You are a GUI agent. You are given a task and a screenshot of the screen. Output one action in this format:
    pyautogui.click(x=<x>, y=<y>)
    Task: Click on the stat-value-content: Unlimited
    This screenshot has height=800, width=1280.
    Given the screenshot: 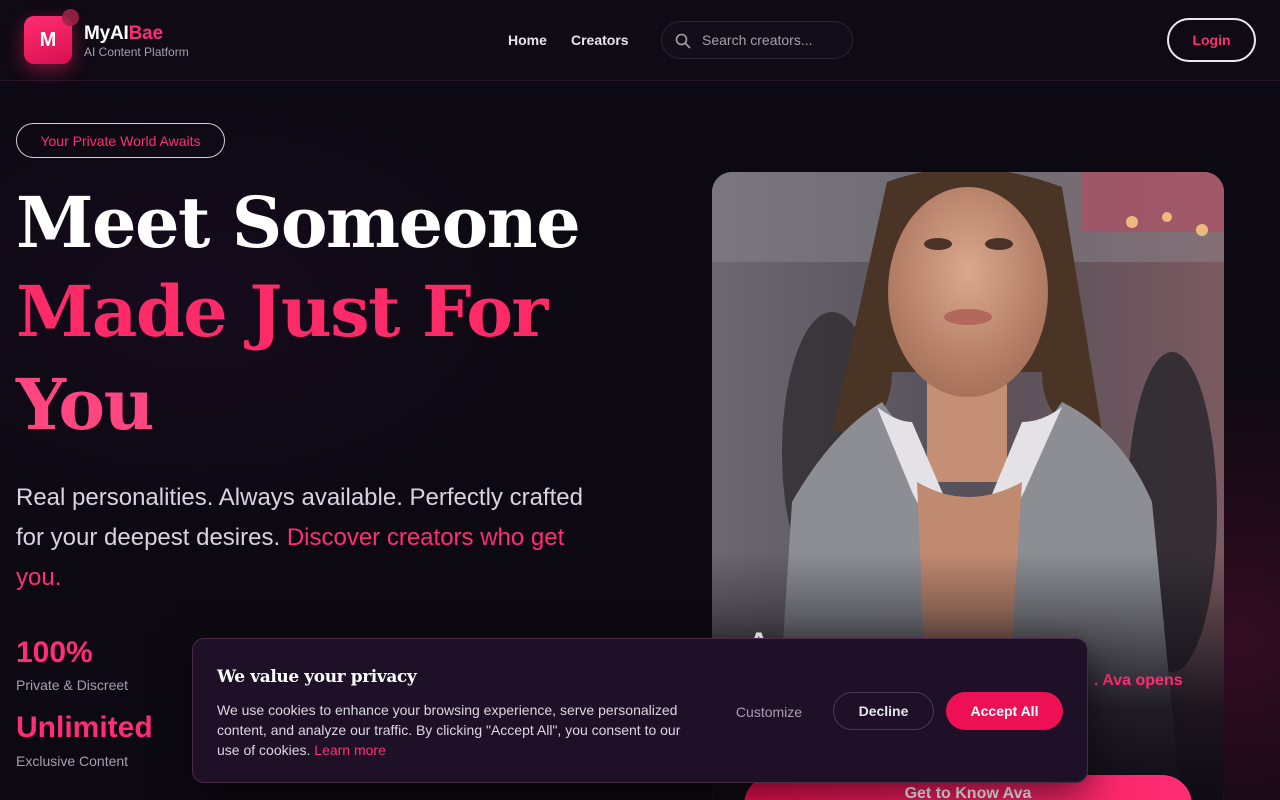 What is the action you would take?
    pyautogui.click(x=84, y=727)
    